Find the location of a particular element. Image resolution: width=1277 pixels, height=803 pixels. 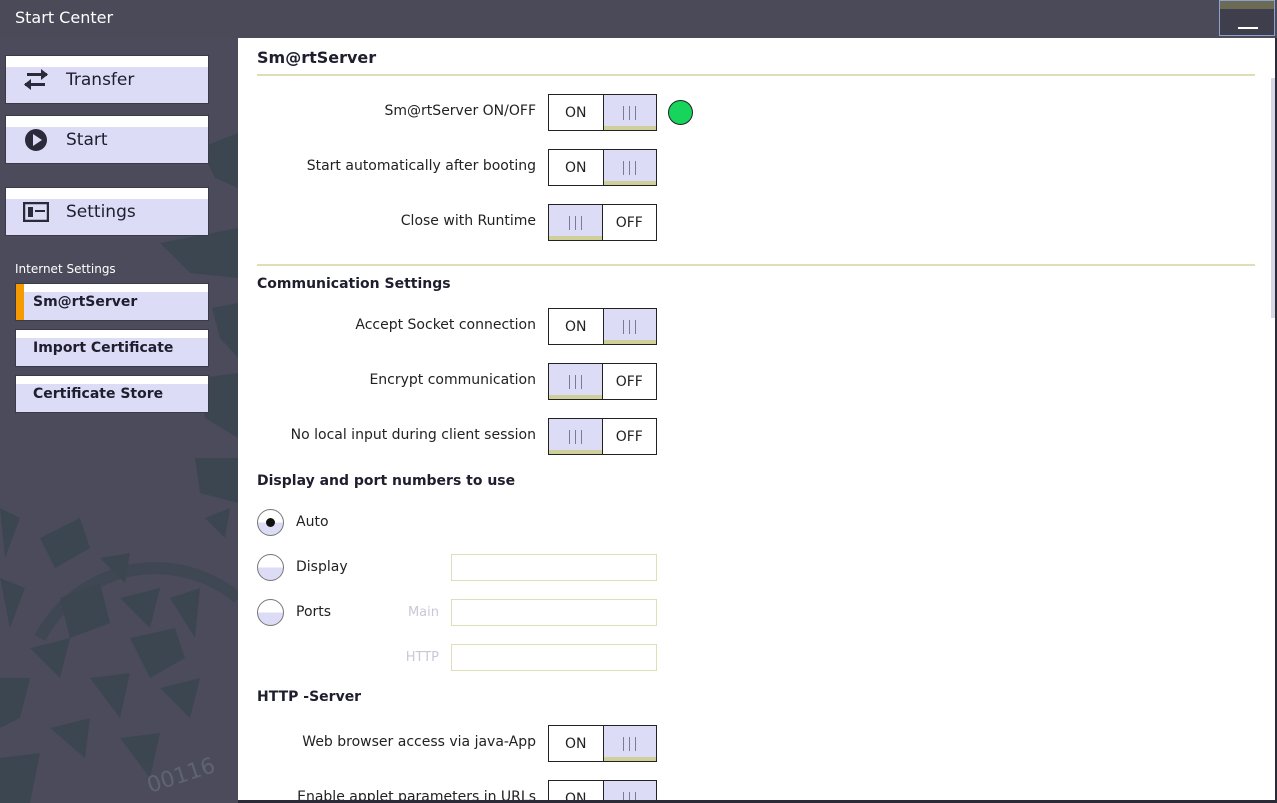

applet-params-label: Enable applet parameters in URLs is located at coordinates (416, 794).